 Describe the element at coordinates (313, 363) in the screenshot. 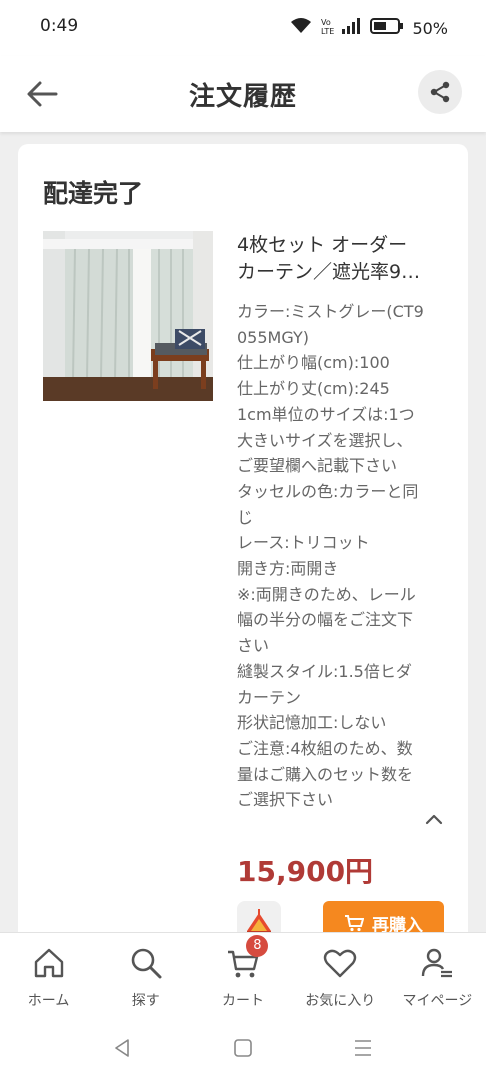

I see `option-width: 仕上がり幅(cm):100` at that location.